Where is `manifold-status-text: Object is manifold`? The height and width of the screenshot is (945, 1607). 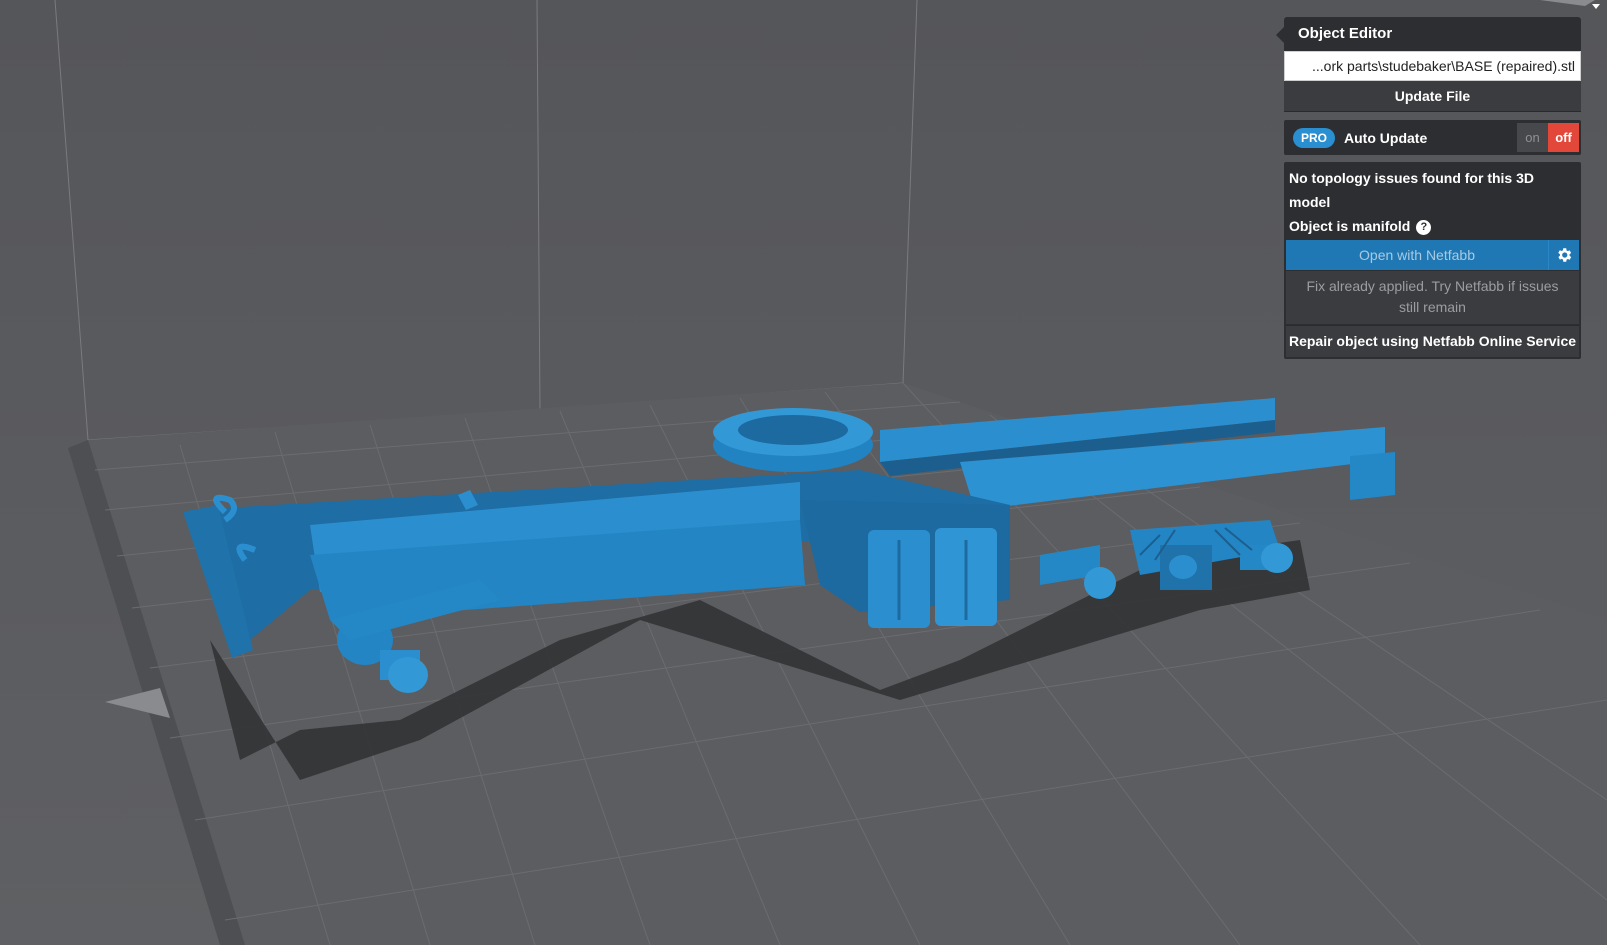 manifold-status-text: Object is manifold is located at coordinates (1350, 226).